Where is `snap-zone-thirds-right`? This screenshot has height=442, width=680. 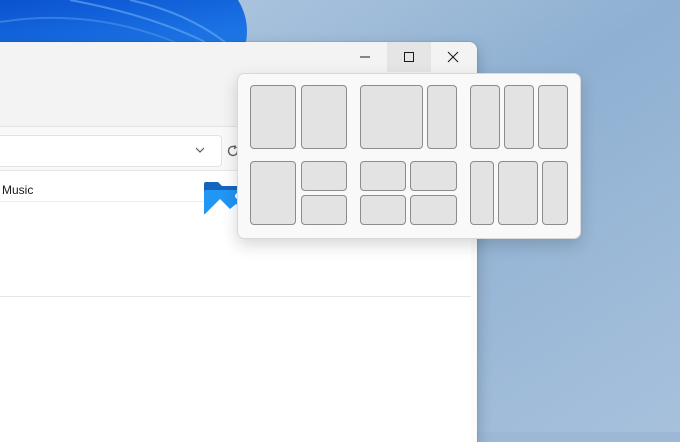 snap-zone-thirds-right is located at coordinates (553, 117).